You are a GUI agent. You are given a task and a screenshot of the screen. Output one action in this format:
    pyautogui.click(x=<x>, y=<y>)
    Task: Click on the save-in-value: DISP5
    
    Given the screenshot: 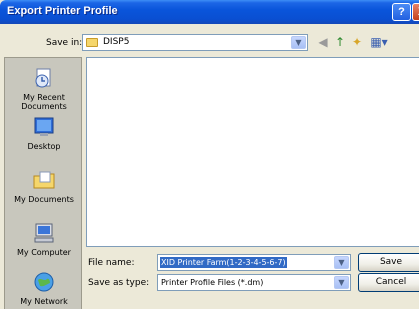 What is the action you would take?
    pyautogui.click(x=116, y=42)
    